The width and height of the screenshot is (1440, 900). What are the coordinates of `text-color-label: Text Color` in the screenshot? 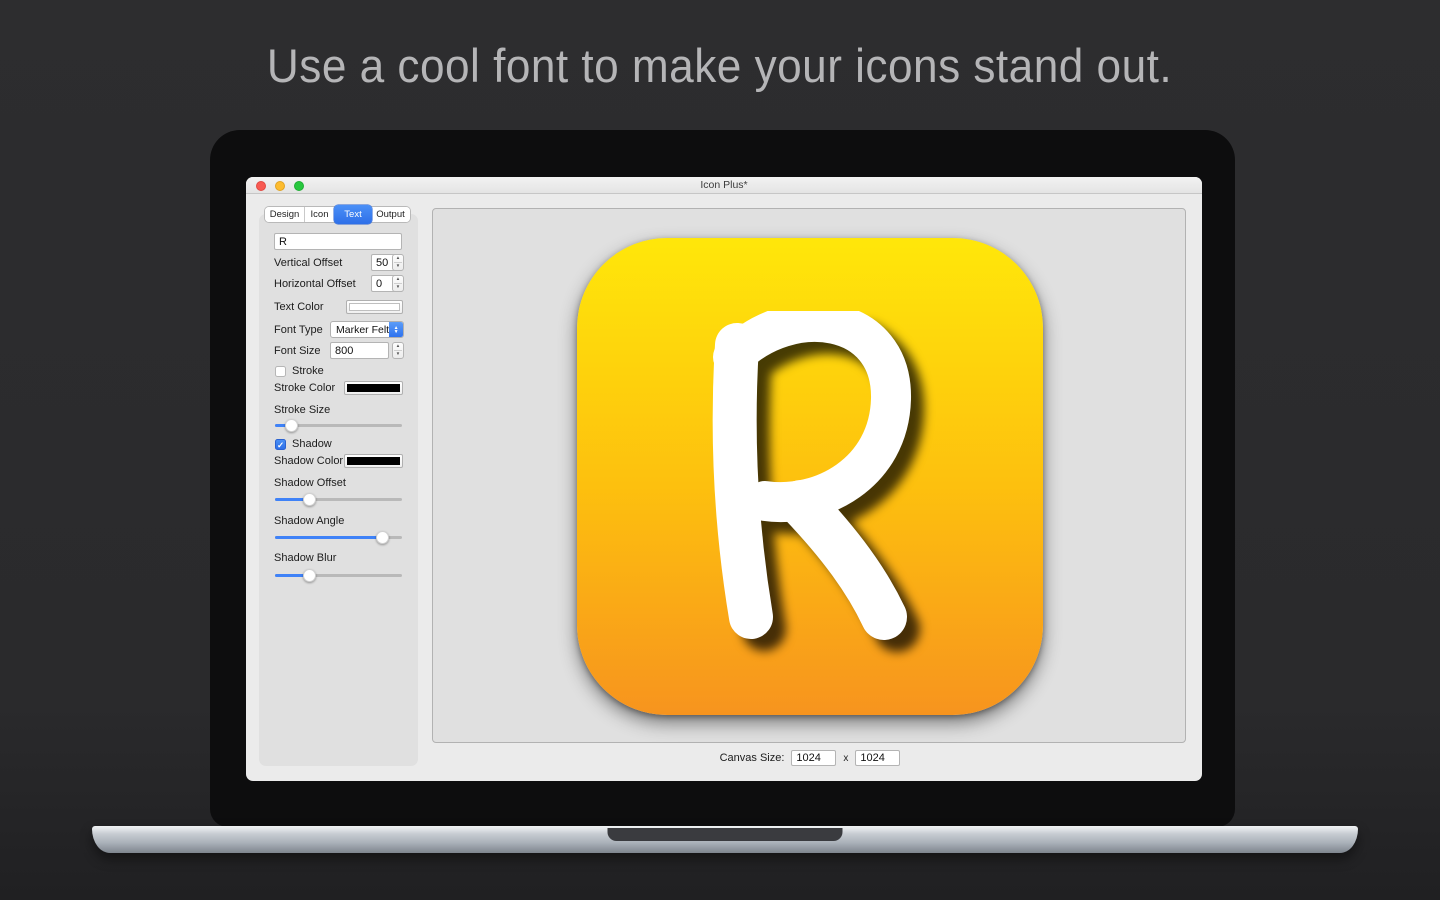 It's located at (299, 307).